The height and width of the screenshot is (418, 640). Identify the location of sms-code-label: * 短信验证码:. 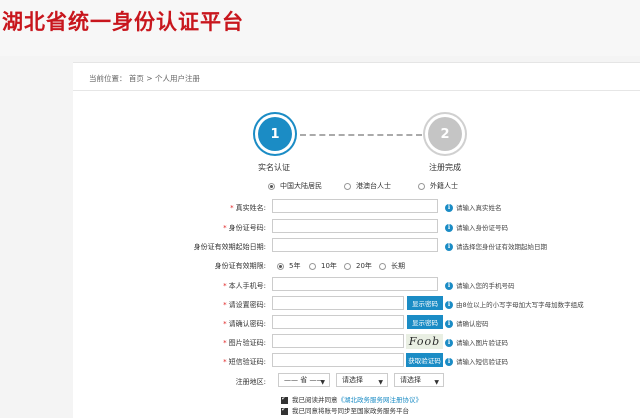
(244, 362).